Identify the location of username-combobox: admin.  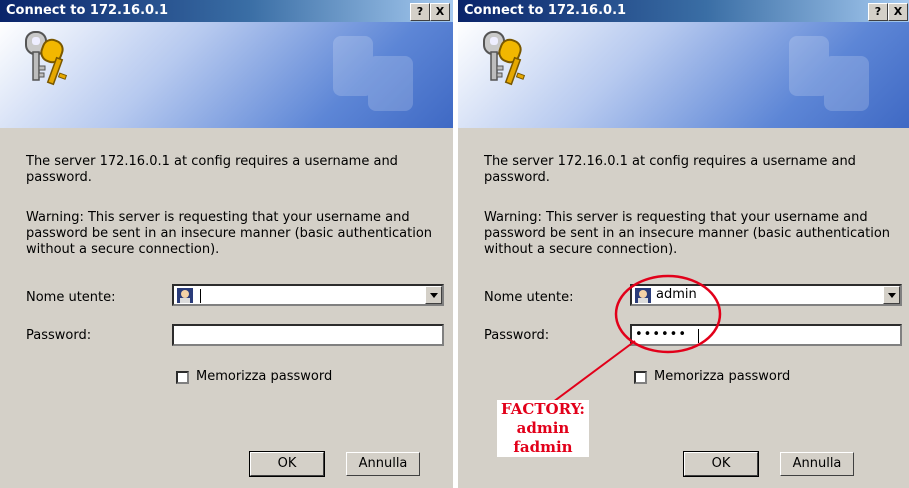
(766, 295).